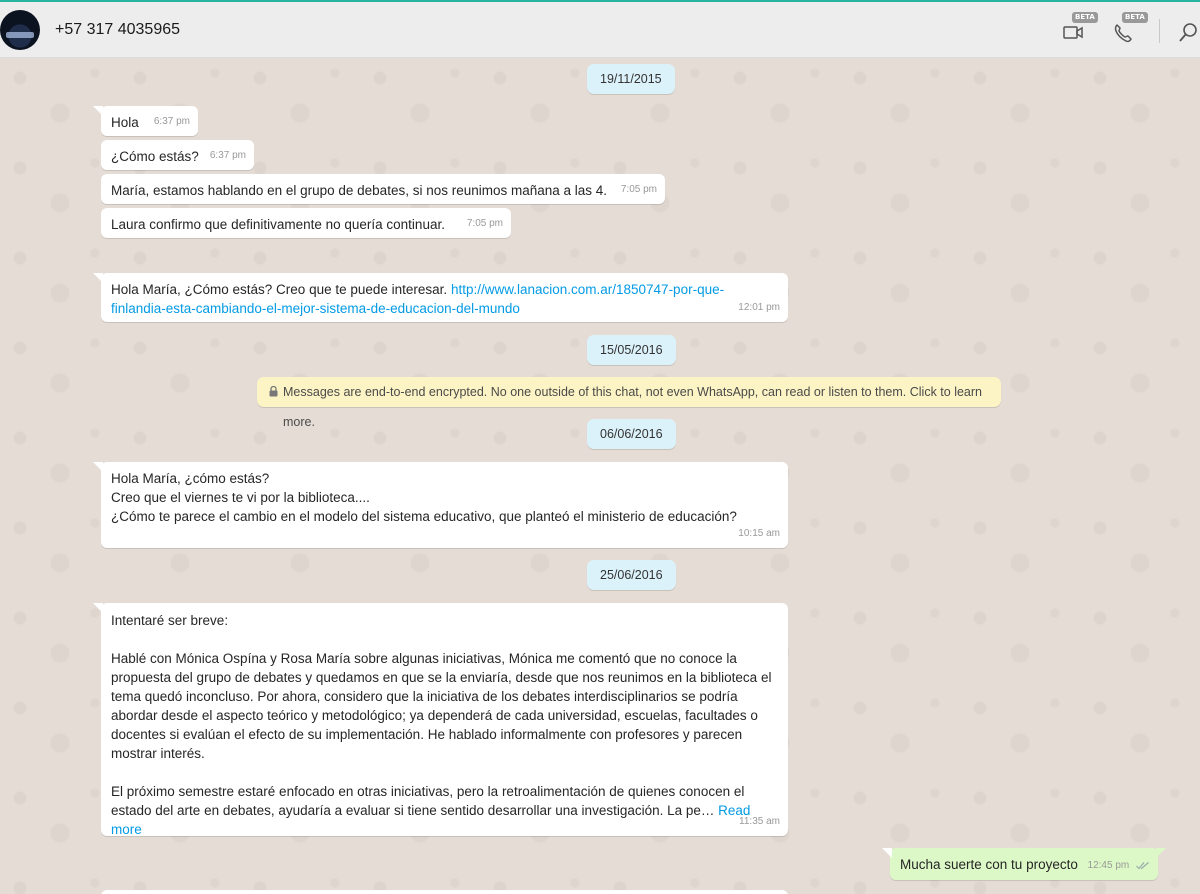  Describe the element at coordinates (190, 478) in the screenshot. I see `message-line: Hola María, ¿cómo estás?` at that location.